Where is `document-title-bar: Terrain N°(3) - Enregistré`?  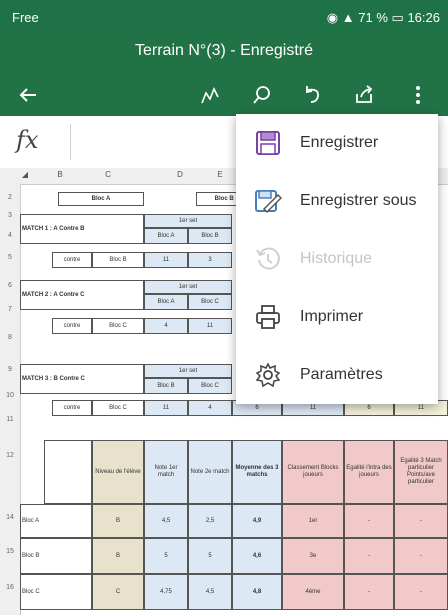
document-title-bar: Terrain N°(3) - Enregistré is located at coordinates (224, 54).